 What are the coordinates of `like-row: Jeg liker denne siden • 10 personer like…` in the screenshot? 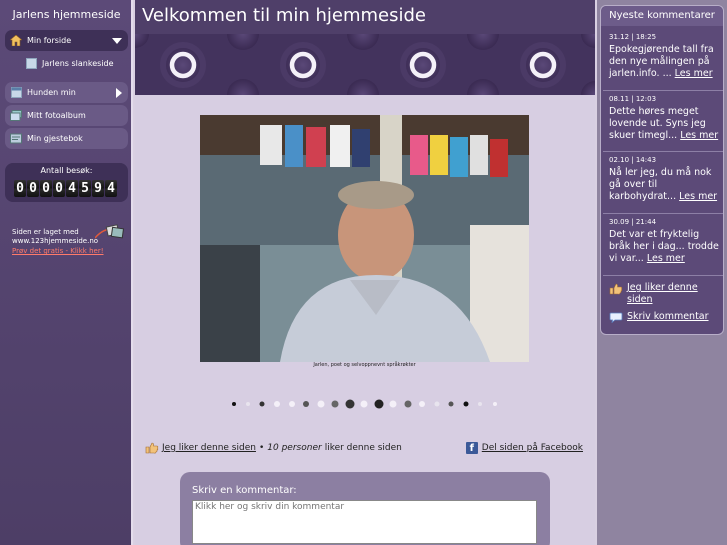 It's located at (273, 448).